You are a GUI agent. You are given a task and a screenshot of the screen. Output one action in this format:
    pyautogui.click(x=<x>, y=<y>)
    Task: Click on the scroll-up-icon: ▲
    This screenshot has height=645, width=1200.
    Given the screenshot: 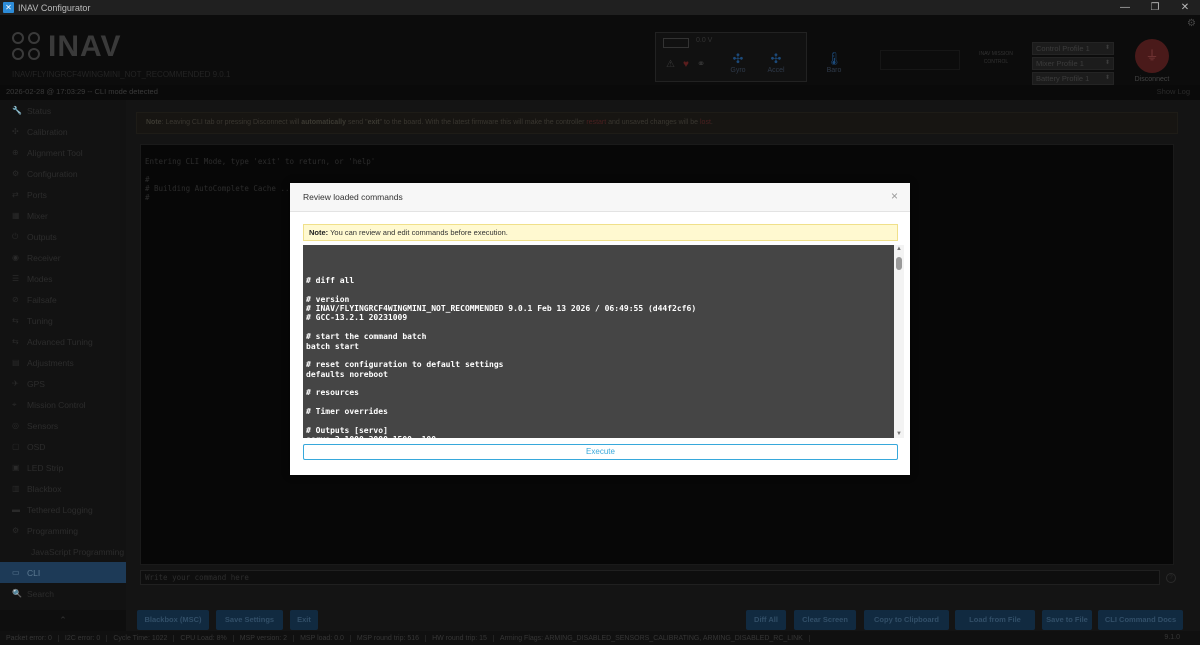 What is the action you would take?
    pyautogui.click(x=899, y=249)
    